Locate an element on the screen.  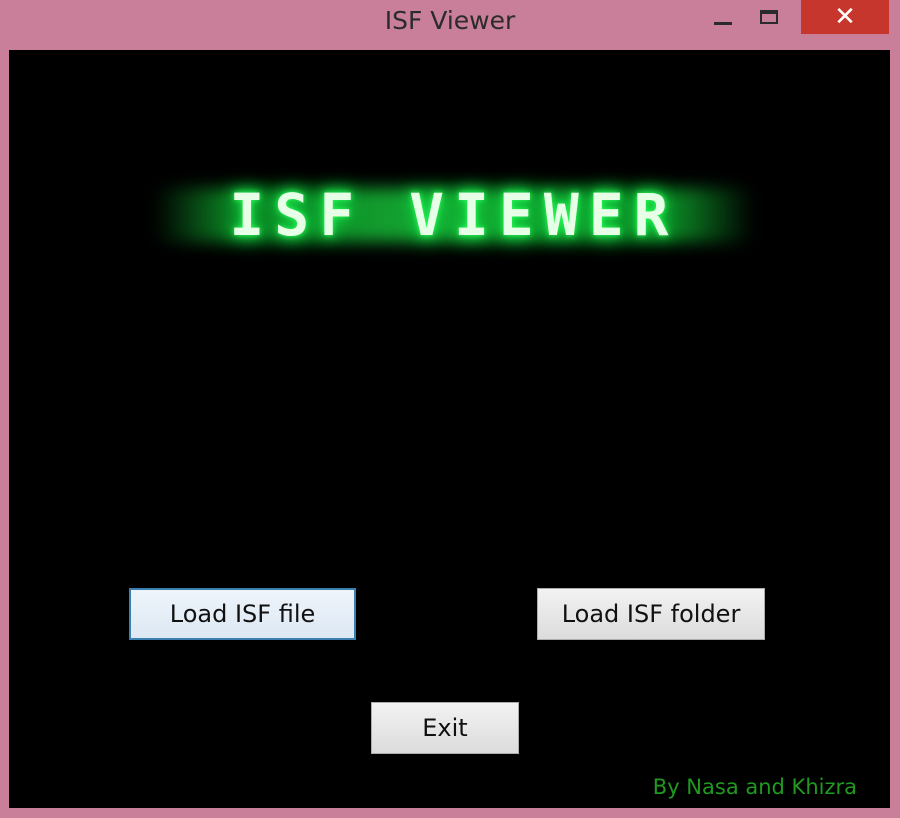
maximize-button is located at coordinates (769, 17).